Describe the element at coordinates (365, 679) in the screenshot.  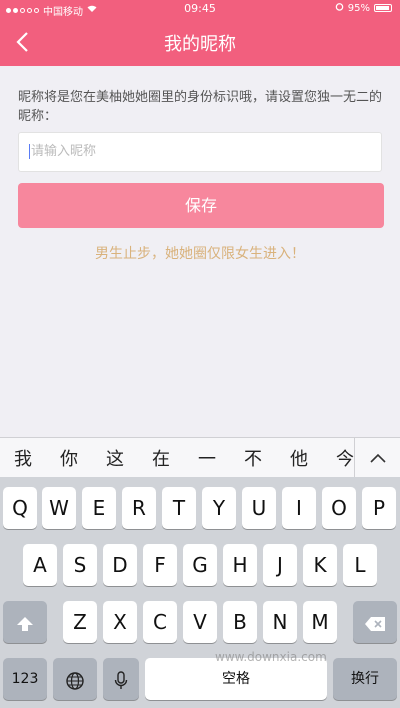
I see `return-key: 换行` at that location.